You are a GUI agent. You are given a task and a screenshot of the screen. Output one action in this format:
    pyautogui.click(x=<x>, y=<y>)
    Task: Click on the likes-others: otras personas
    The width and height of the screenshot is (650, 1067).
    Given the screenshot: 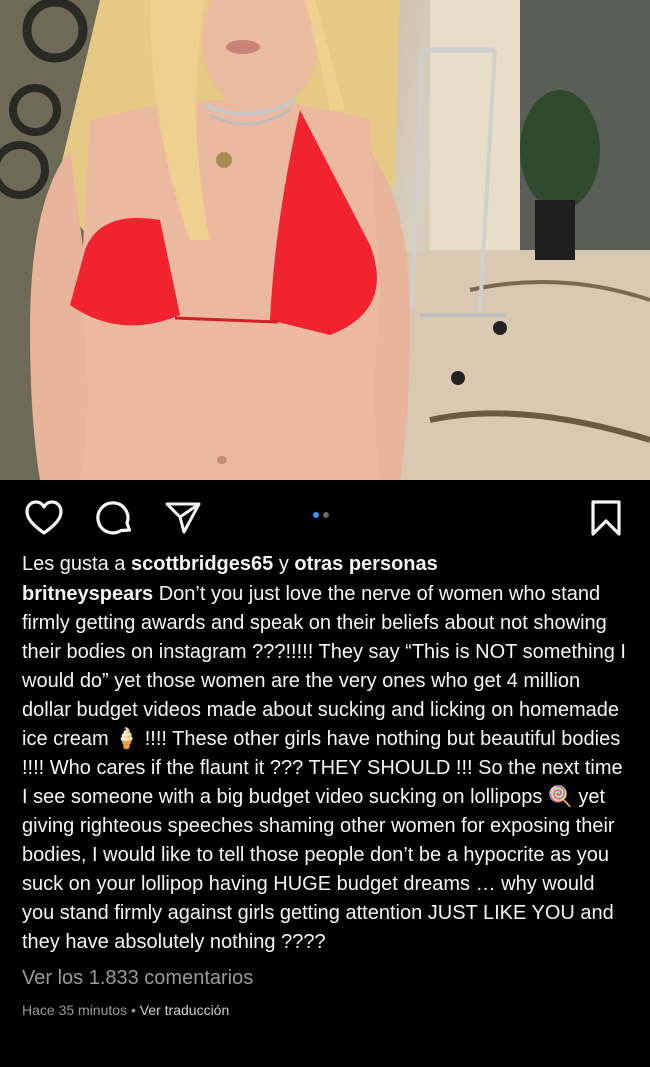 What is the action you would take?
    pyautogui.click(x=365, y=564)
    